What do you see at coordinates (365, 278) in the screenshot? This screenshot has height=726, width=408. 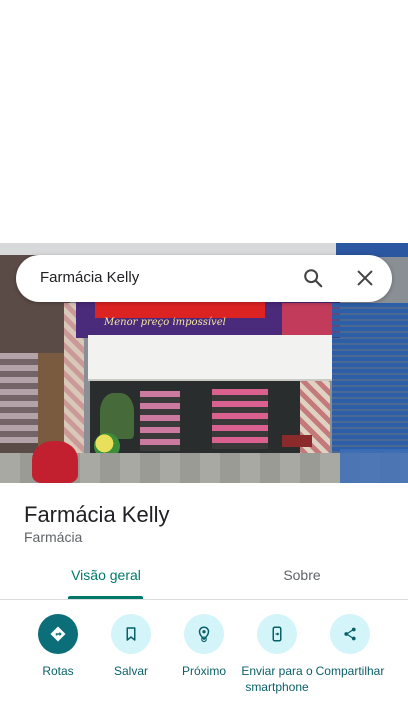 I see `close-icon` at bounding box center [365, 278].